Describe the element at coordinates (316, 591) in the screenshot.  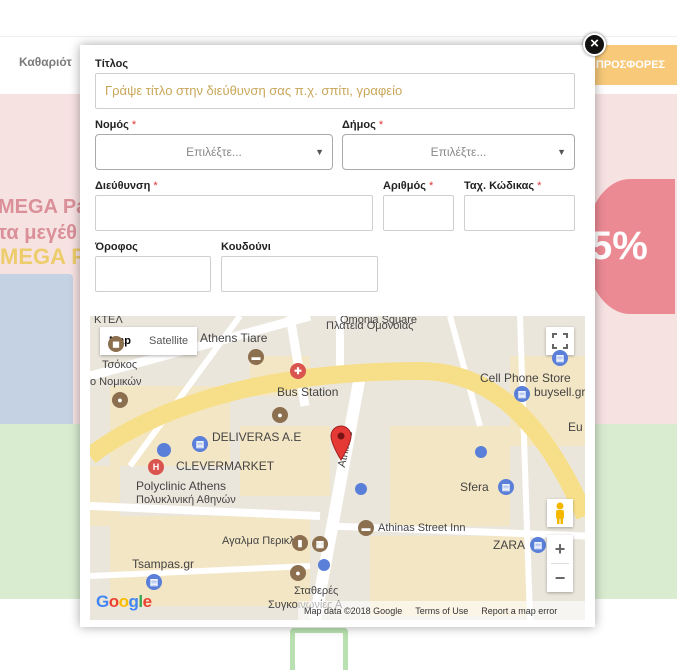
I see `map-label-stathmos-1: Σταθερές` at that location.